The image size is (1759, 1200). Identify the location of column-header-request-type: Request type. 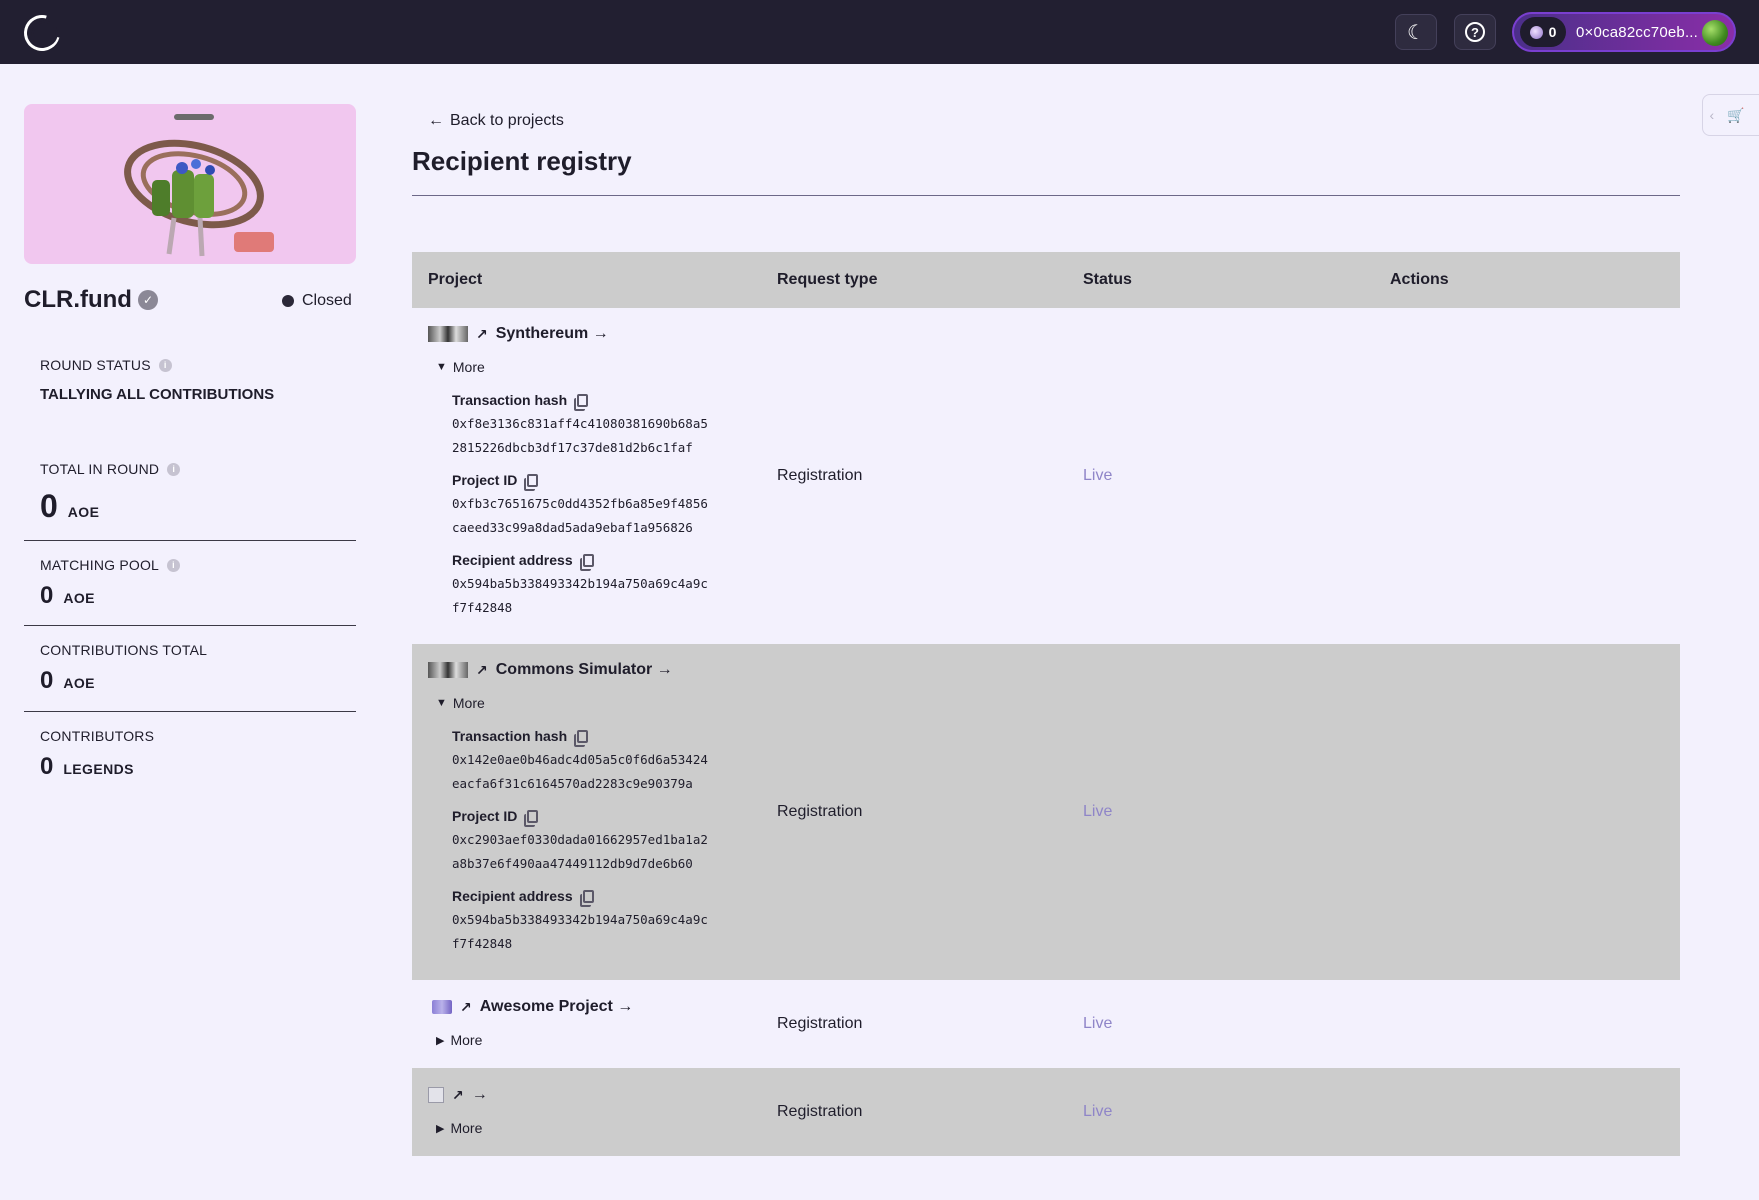
(827, 279).